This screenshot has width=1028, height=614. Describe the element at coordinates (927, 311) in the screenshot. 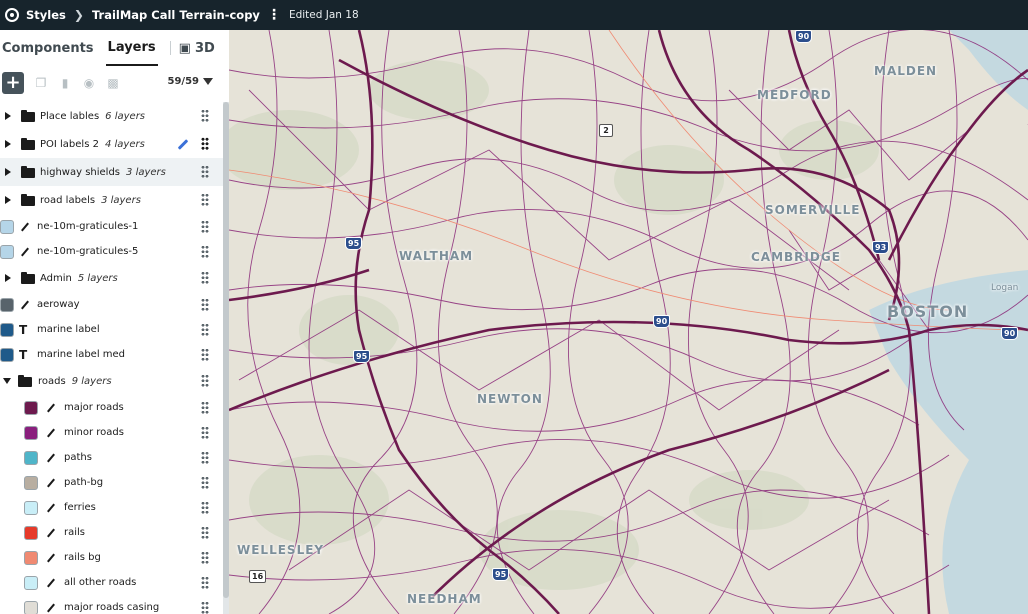

I see `place-label: BOSTON` at that location.